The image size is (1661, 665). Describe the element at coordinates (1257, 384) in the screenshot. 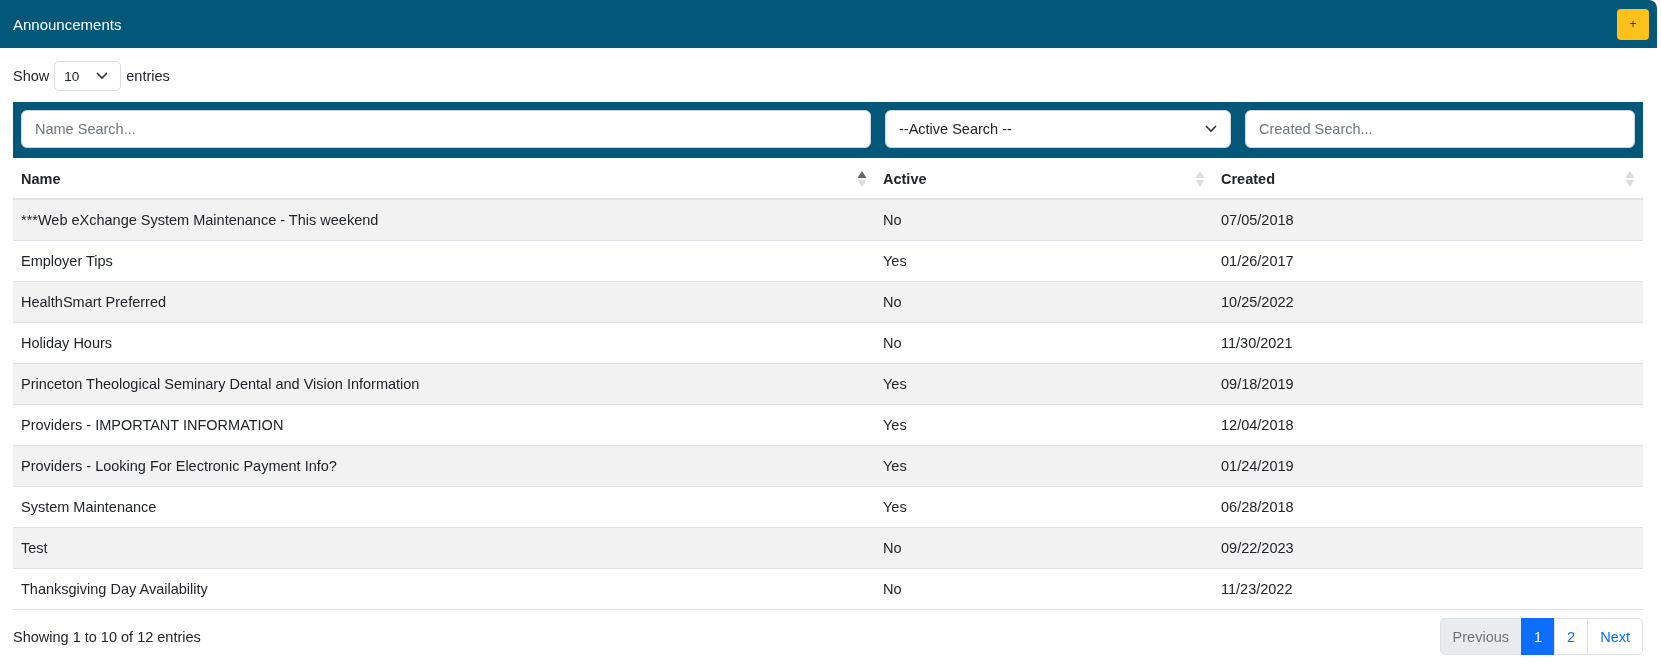

I see `table-cell-text: 09/18/2019` at that location.